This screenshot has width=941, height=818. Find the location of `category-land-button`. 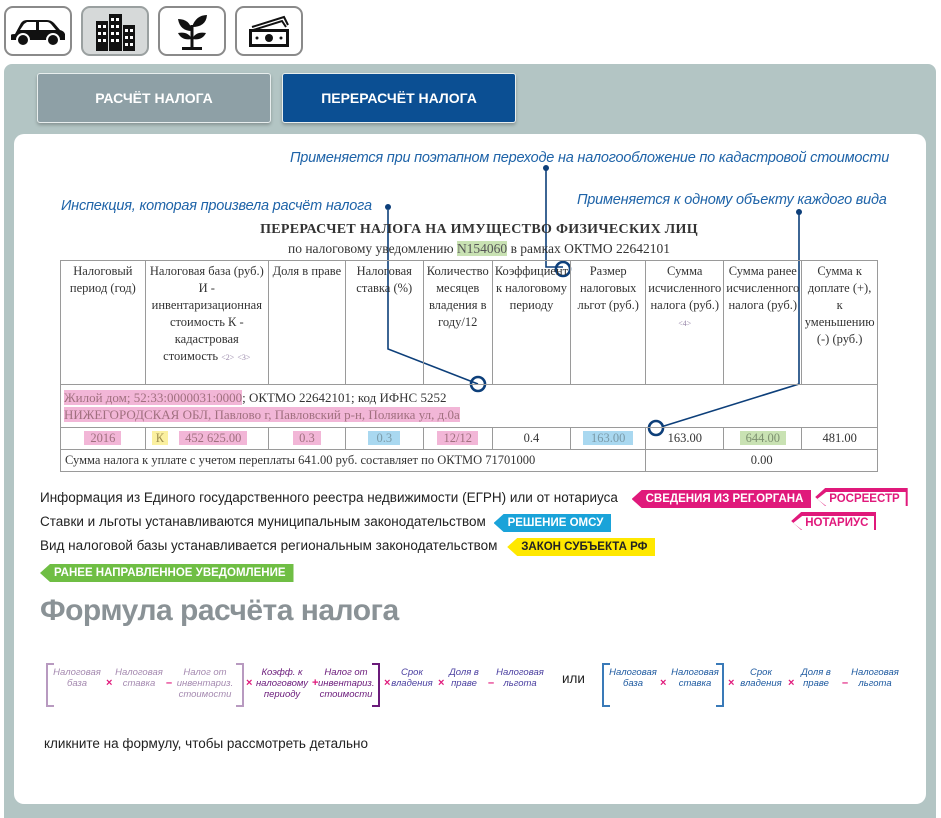

category-land-button is located at coordinates (192, 31).